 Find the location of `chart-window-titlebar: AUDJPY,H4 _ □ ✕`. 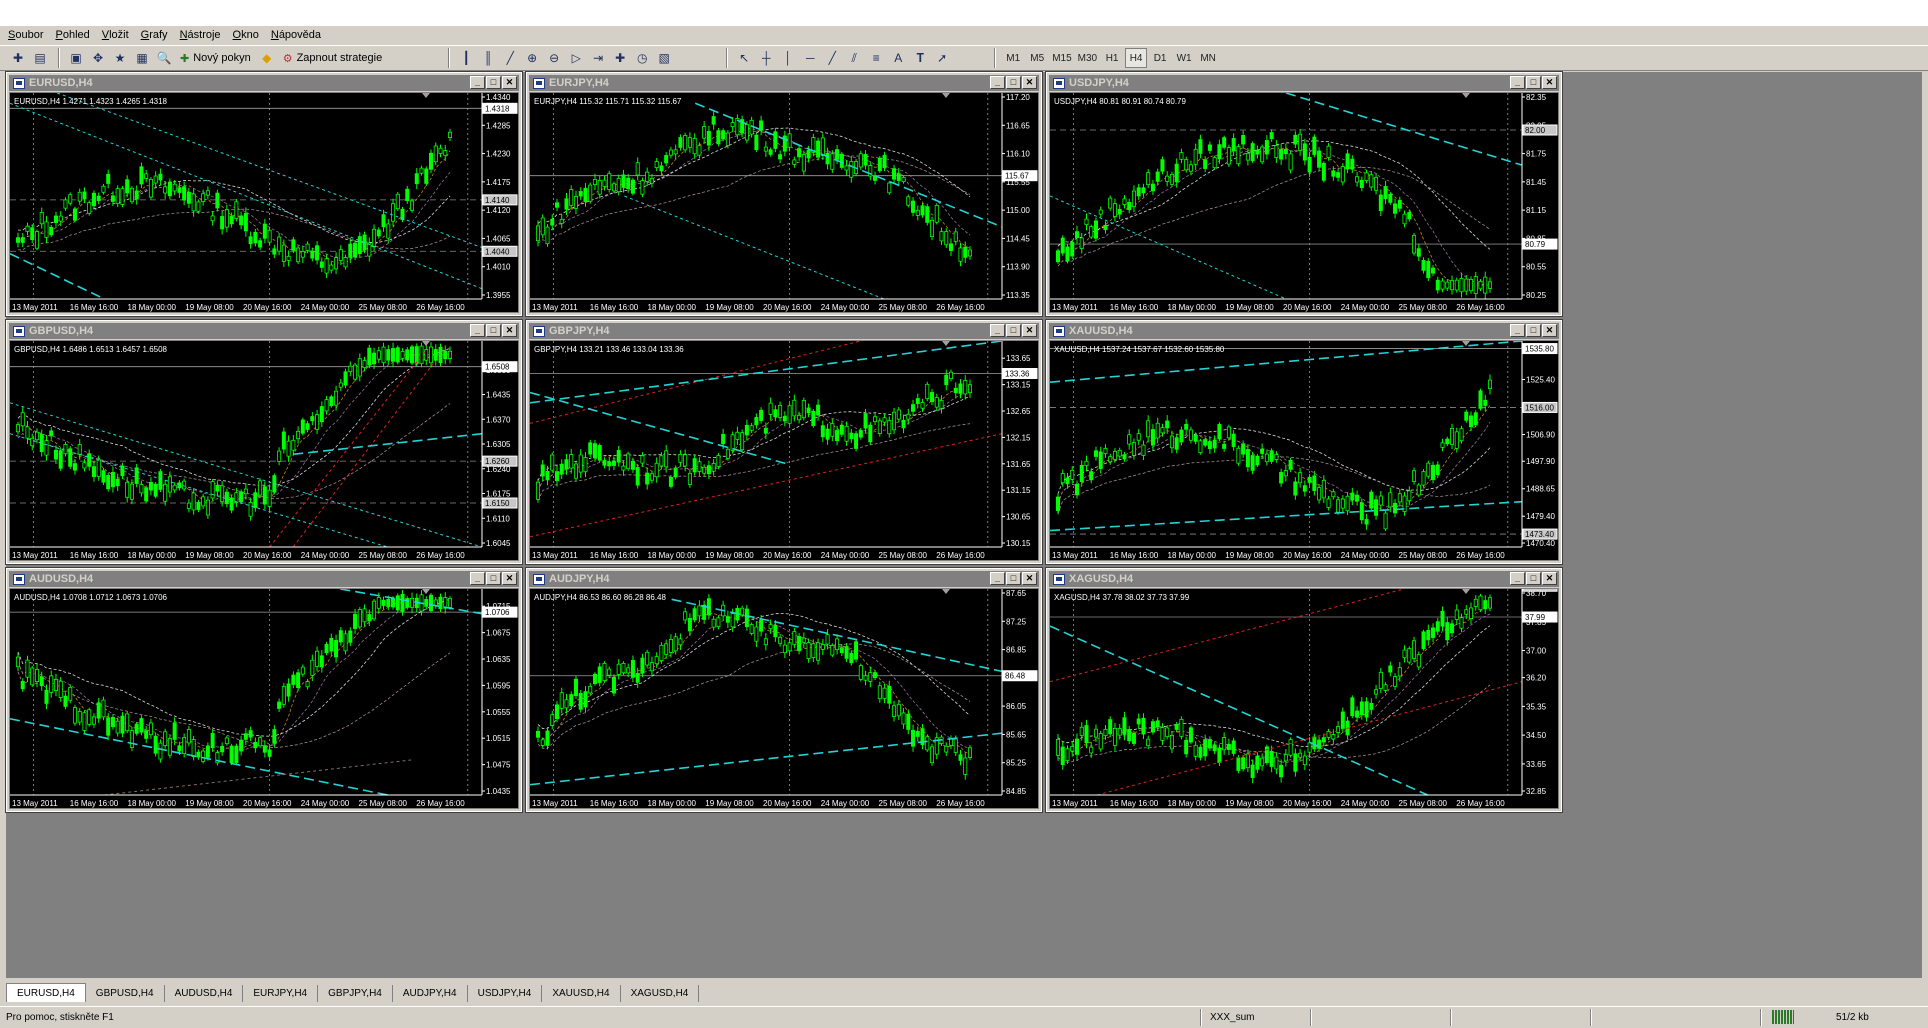

chart-window-titlebar: AUDJPY,H4 _ □ ✕ is located at coordinates (784, 579).